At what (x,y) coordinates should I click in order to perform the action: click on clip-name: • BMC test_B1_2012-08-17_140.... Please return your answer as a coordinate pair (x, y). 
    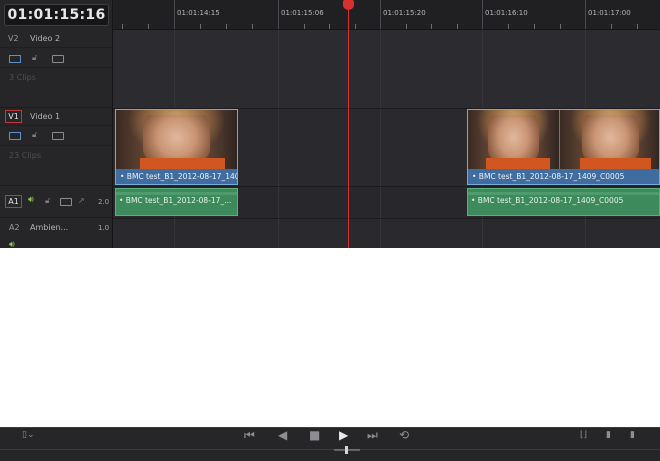
    Looking at the image, I should click on (176, 176).